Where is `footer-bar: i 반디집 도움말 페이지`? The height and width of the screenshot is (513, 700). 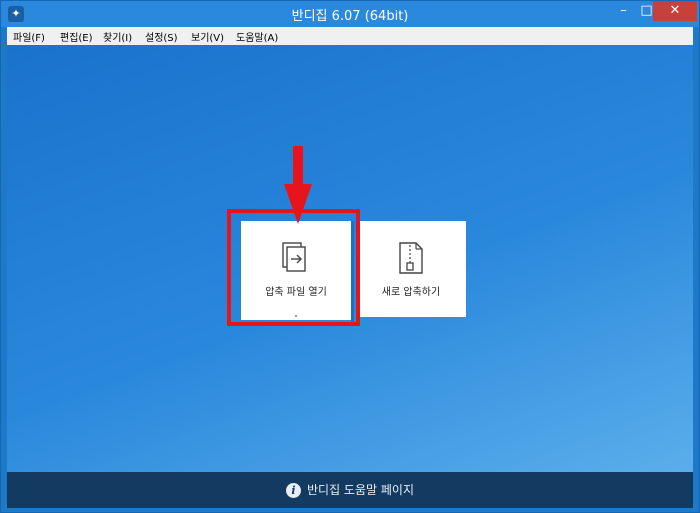
footer-bar: i 반디집 도움말 페이지 is located at coordinates (350, 490).